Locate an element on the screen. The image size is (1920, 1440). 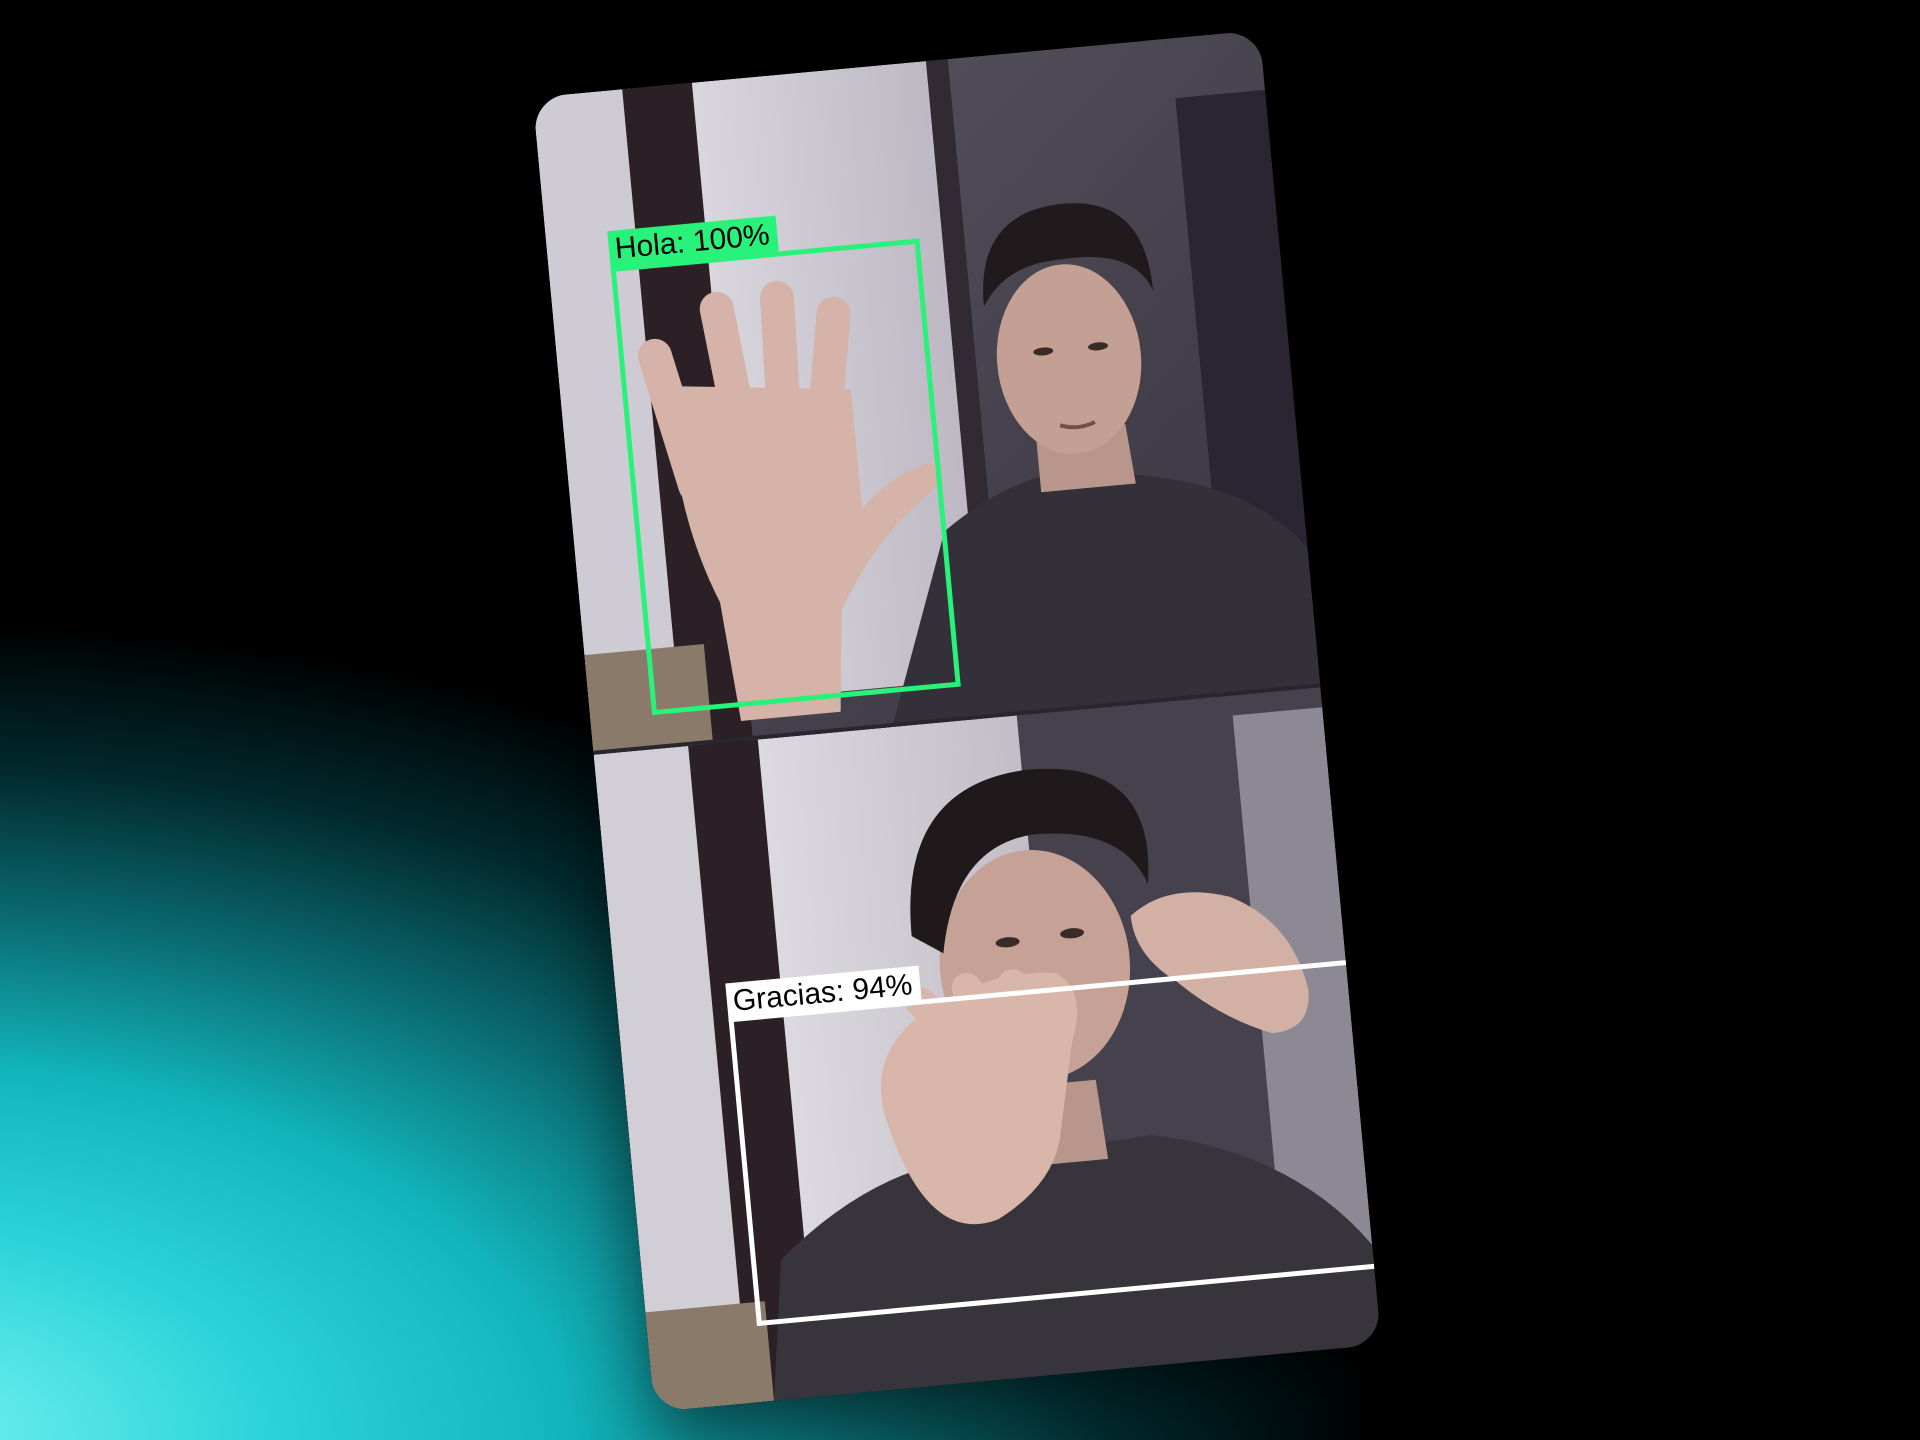
hola-detection-box is located at coordinates (785, 477).